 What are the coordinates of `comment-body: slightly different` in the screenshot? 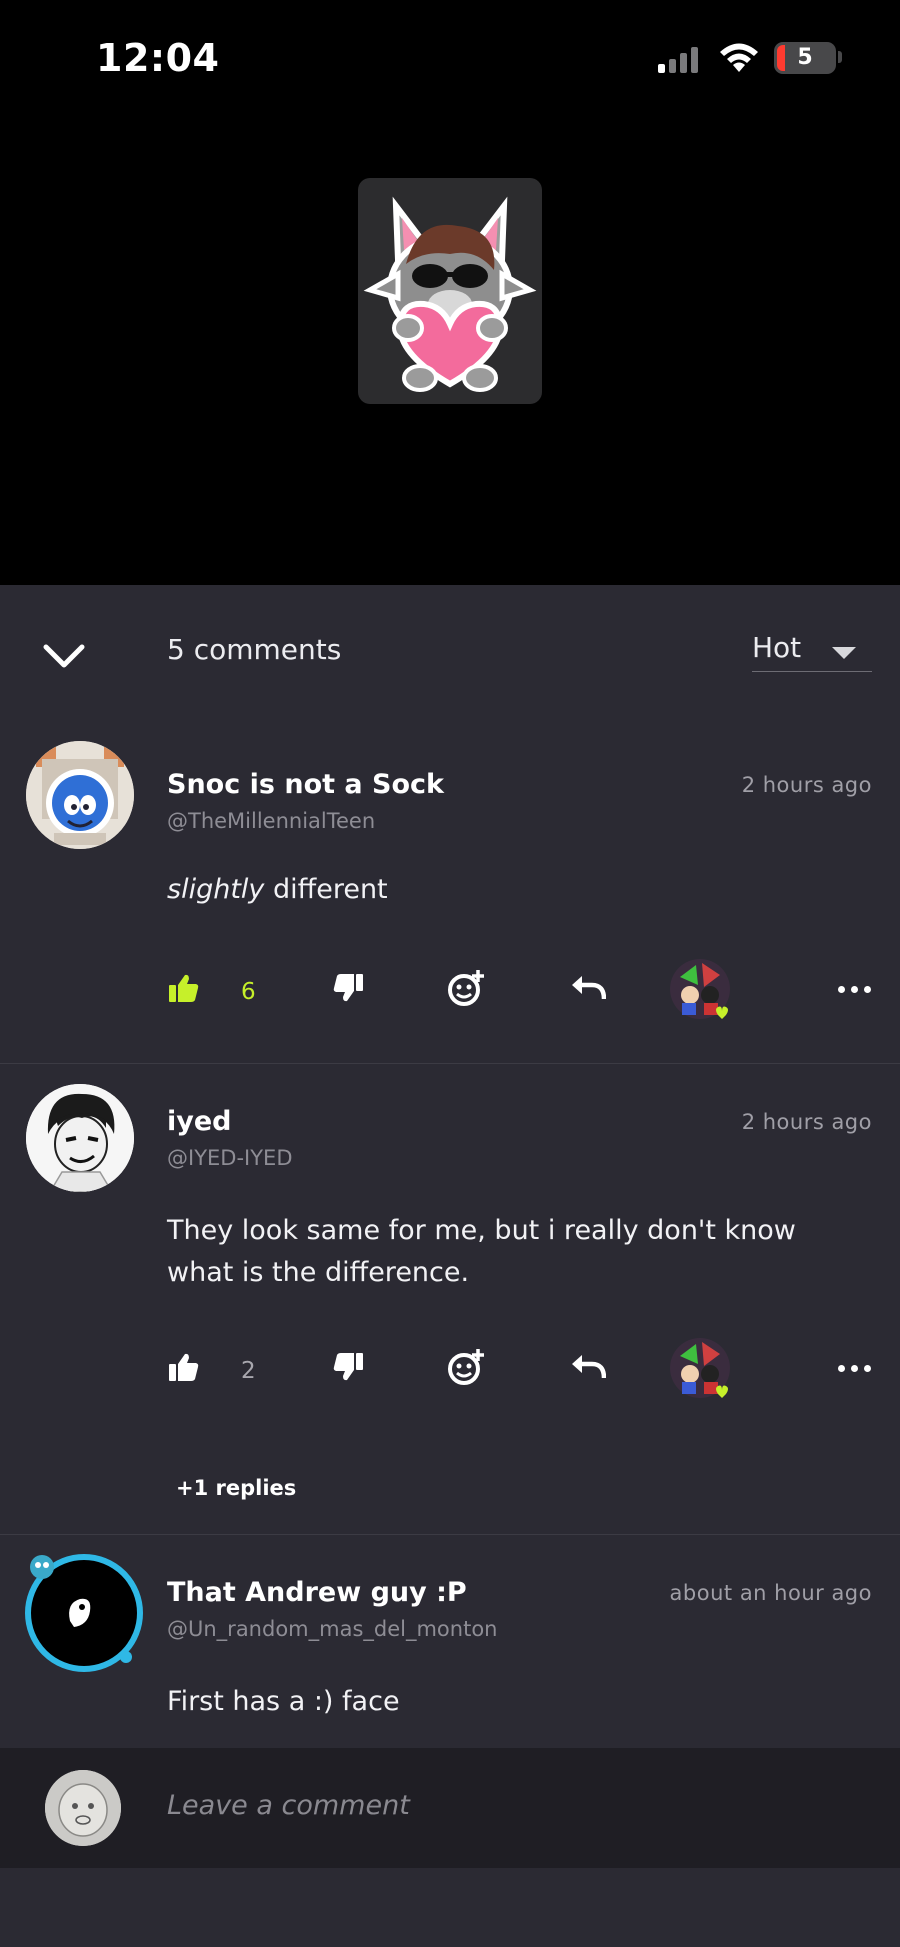 It's located at (517, 890).